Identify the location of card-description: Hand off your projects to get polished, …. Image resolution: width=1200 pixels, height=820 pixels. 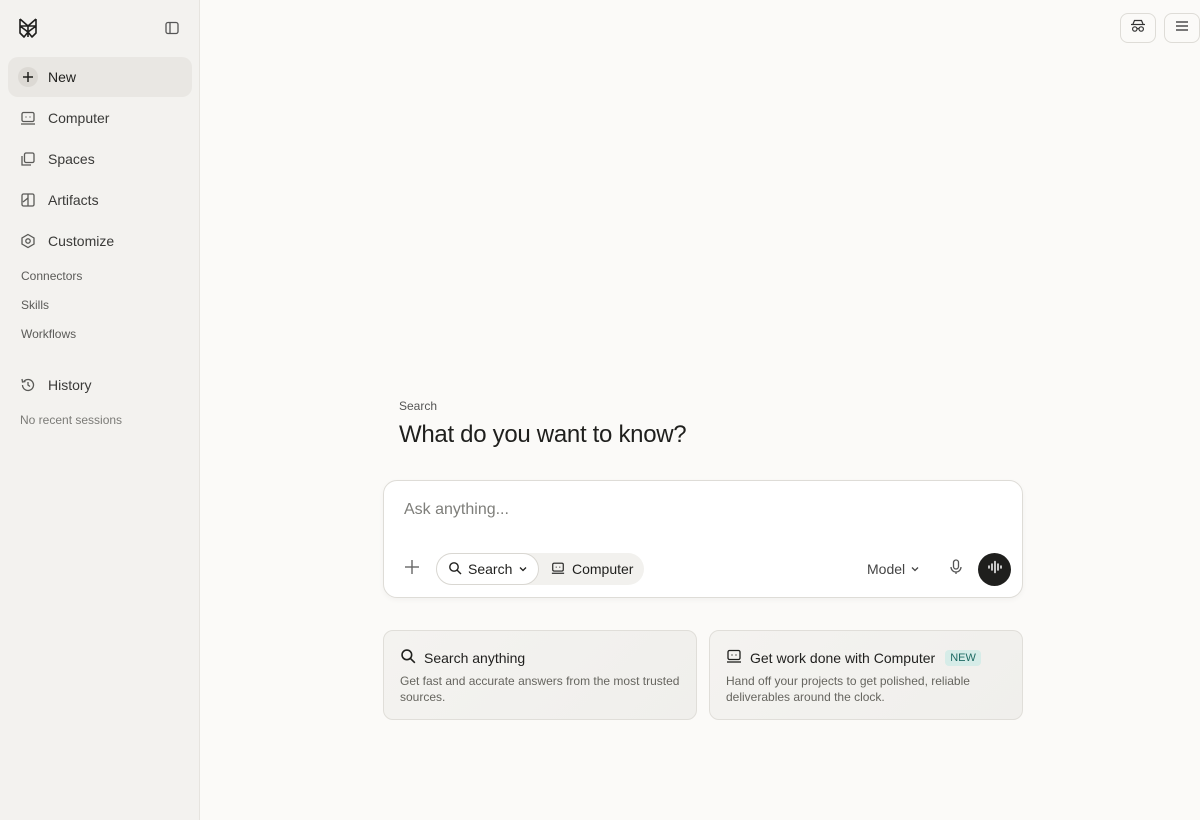
(848, 689).